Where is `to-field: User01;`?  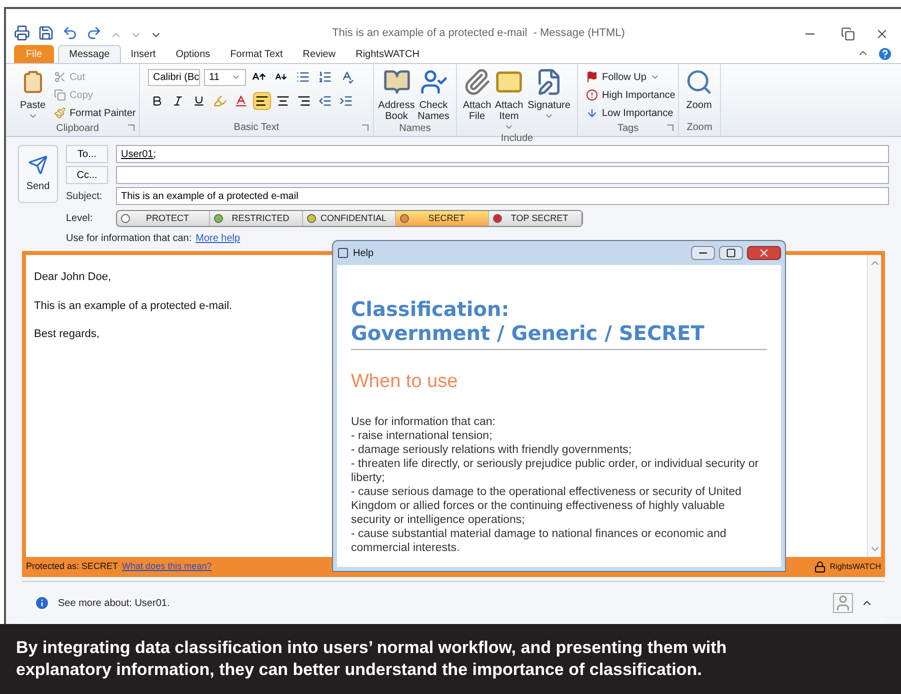 to-field: User01; is located at coordinates (502, 154).